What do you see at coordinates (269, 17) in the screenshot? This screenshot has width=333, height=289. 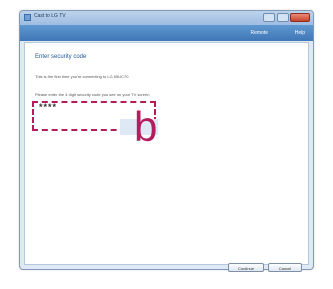 I see `minimize-button` at bounding box center [269, 17].